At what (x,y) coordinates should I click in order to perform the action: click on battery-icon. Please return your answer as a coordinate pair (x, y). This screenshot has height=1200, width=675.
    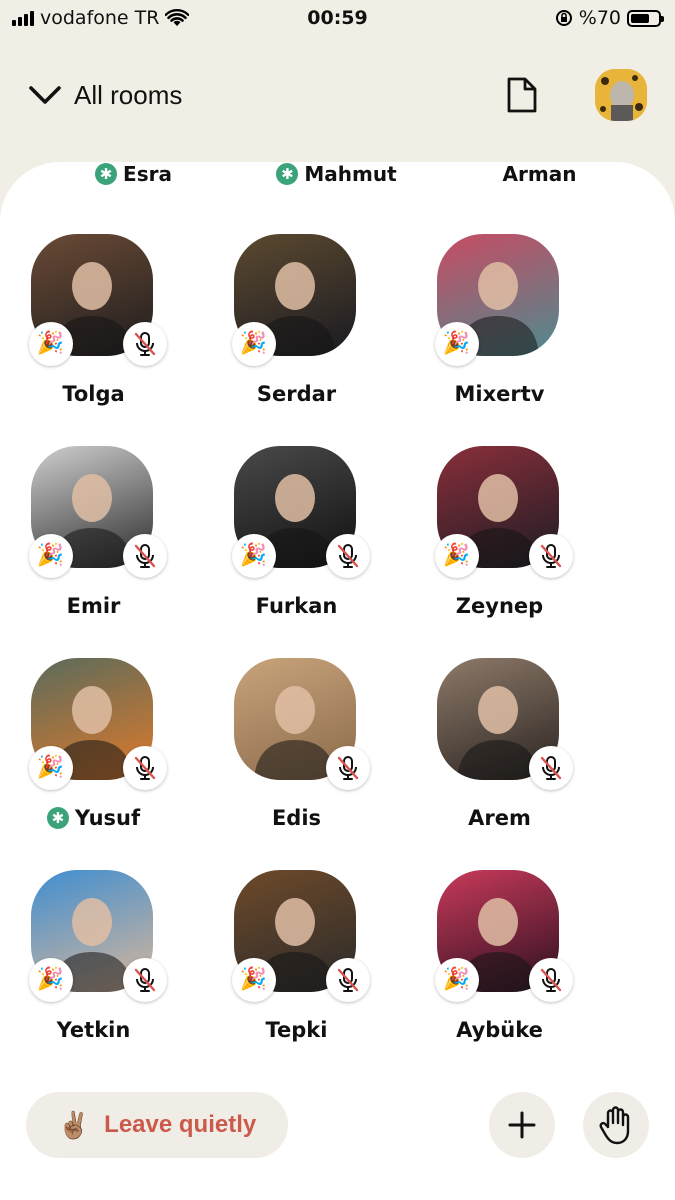
    Looking at the image, I should click on (645, 18).